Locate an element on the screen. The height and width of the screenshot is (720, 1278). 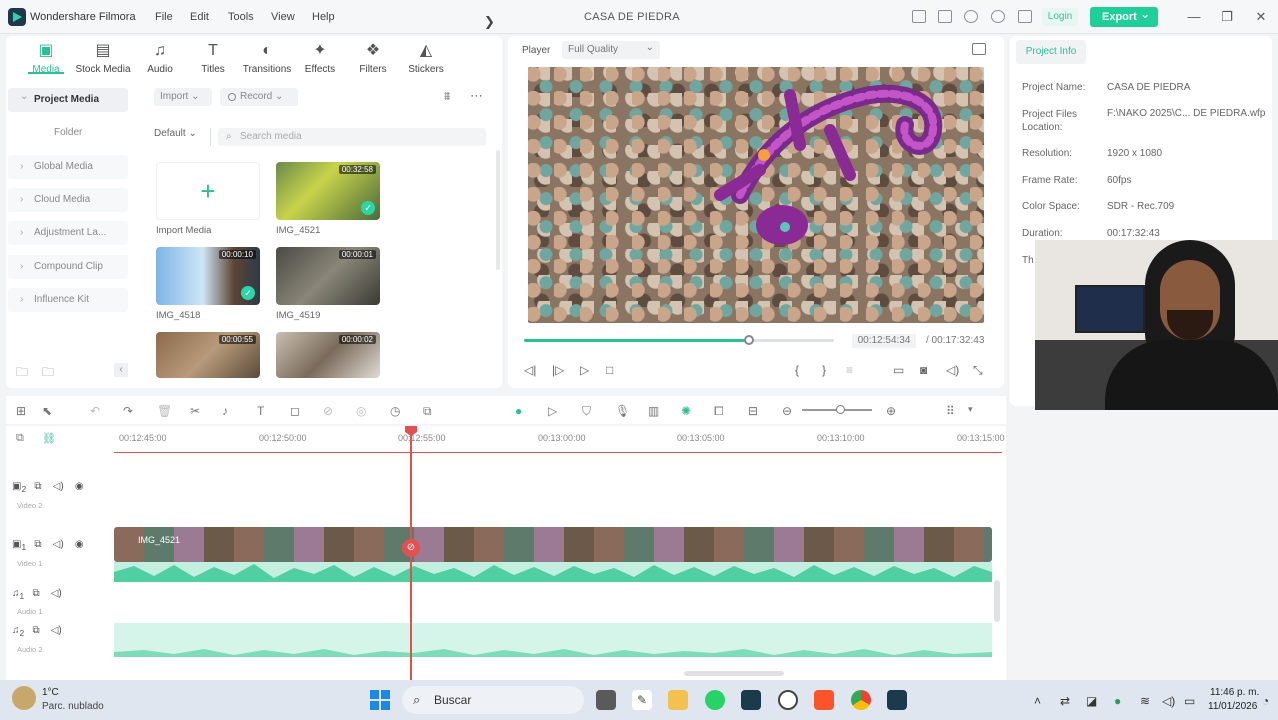
snap-icon: ✺ is located at coordinates (686, 411).